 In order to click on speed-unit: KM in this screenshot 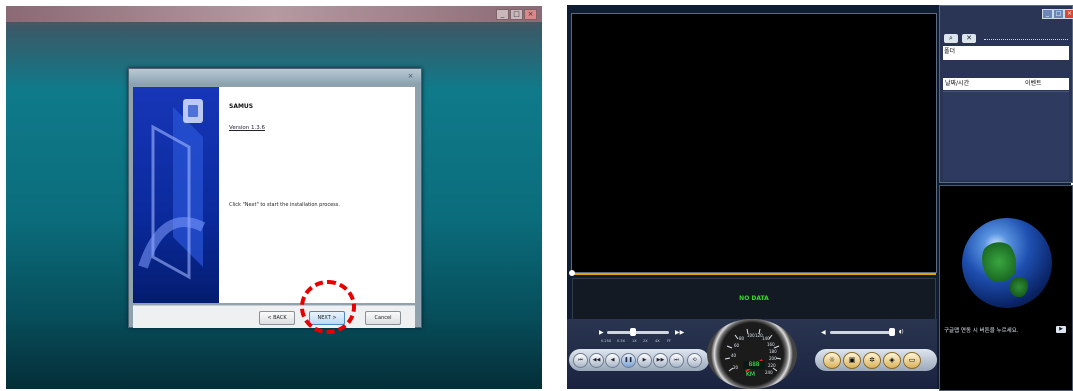, I will do `click(751, 374)`.